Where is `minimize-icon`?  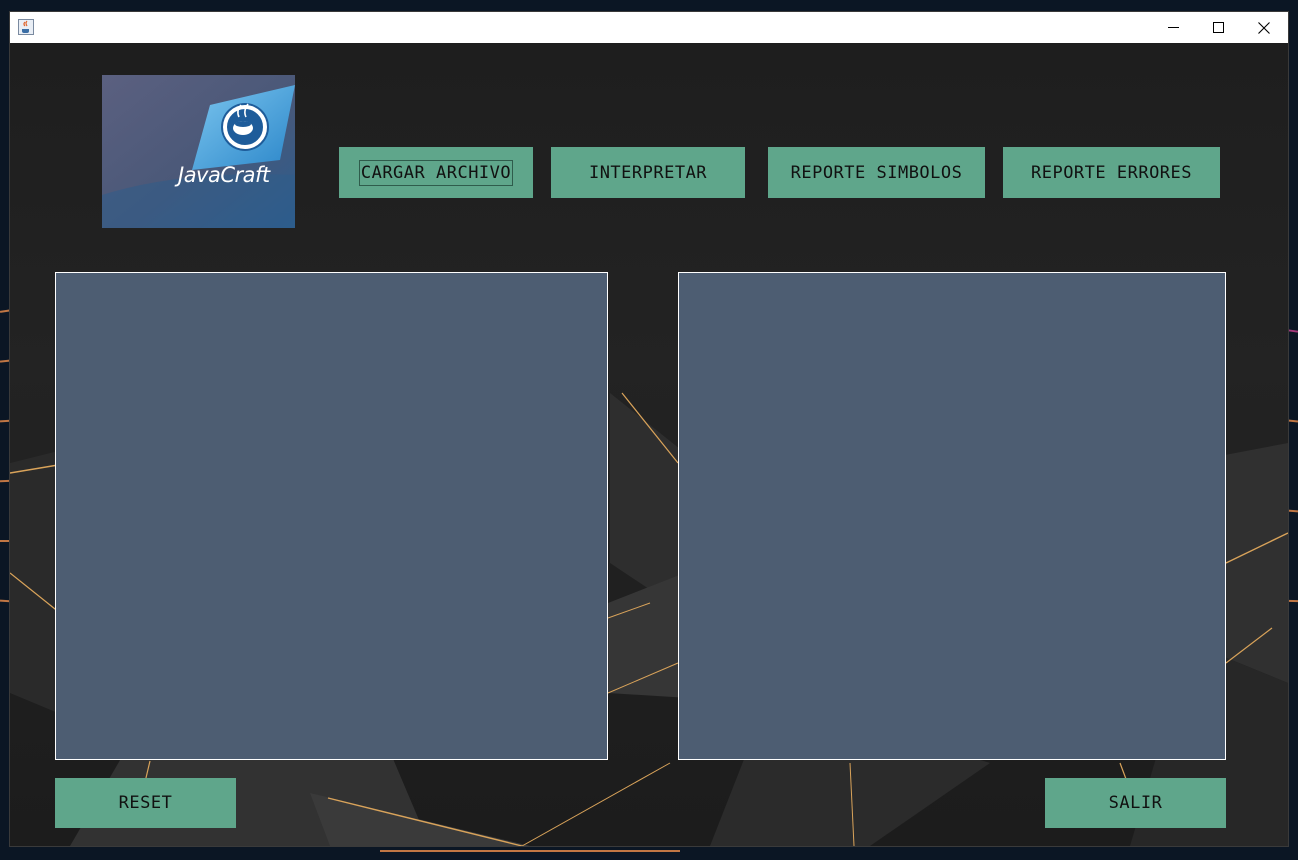 minimize-icon is located at coordinates (1173, 27).